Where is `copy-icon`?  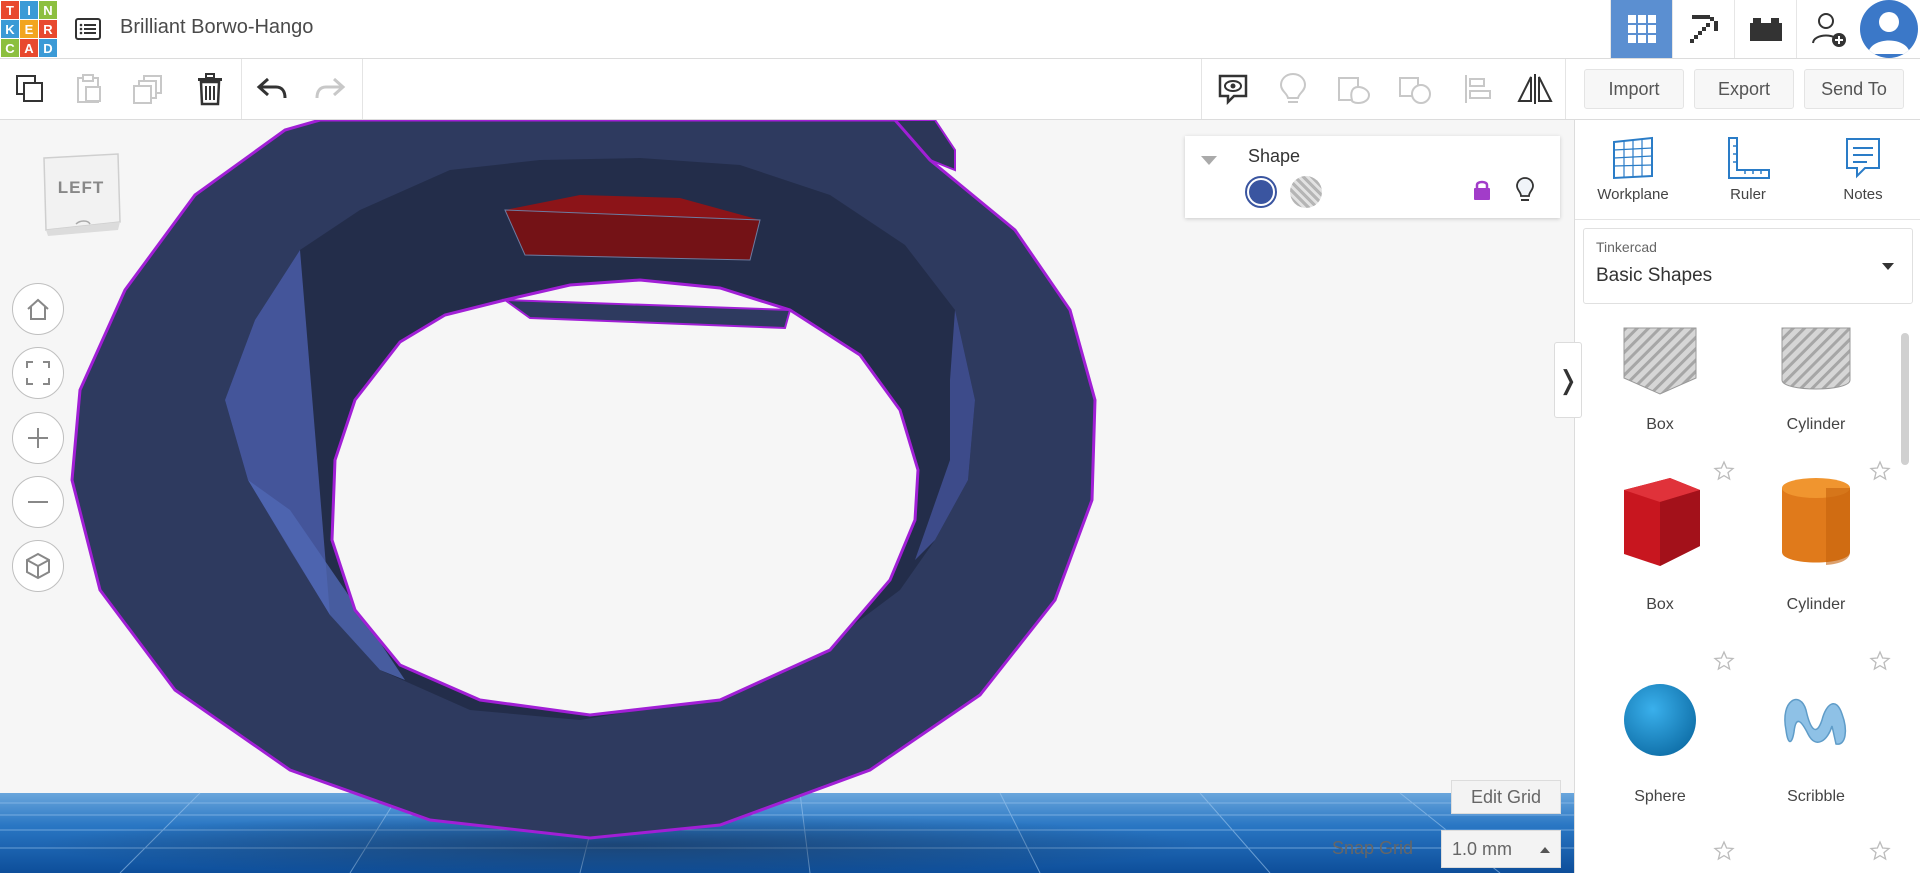 copy-icon is located at coordinates (29, 88).